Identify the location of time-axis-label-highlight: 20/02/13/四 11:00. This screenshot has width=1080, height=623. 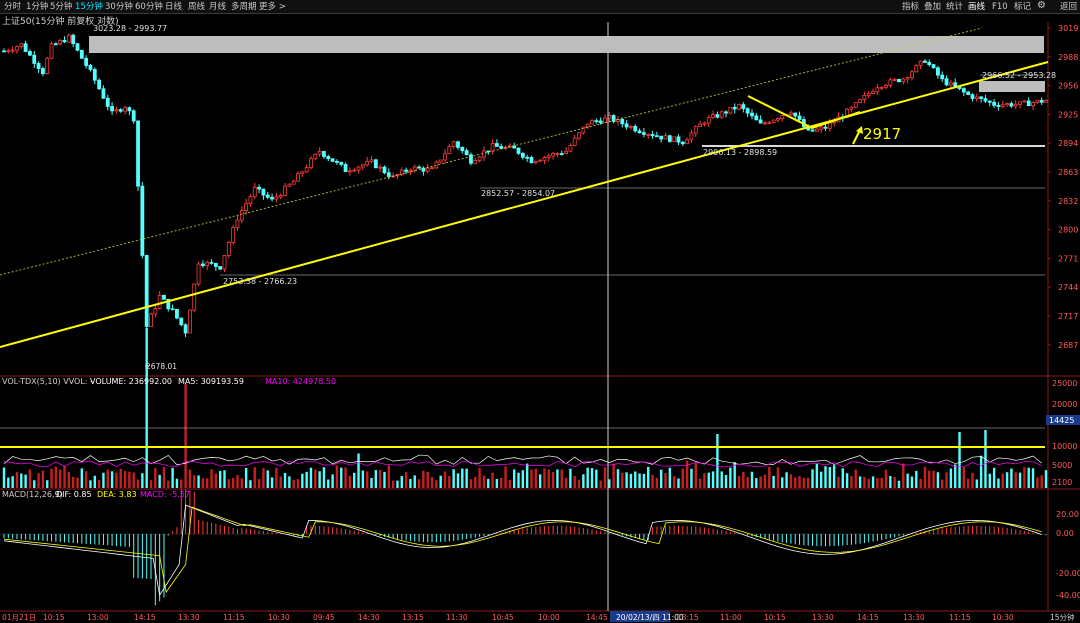
(650, 617).